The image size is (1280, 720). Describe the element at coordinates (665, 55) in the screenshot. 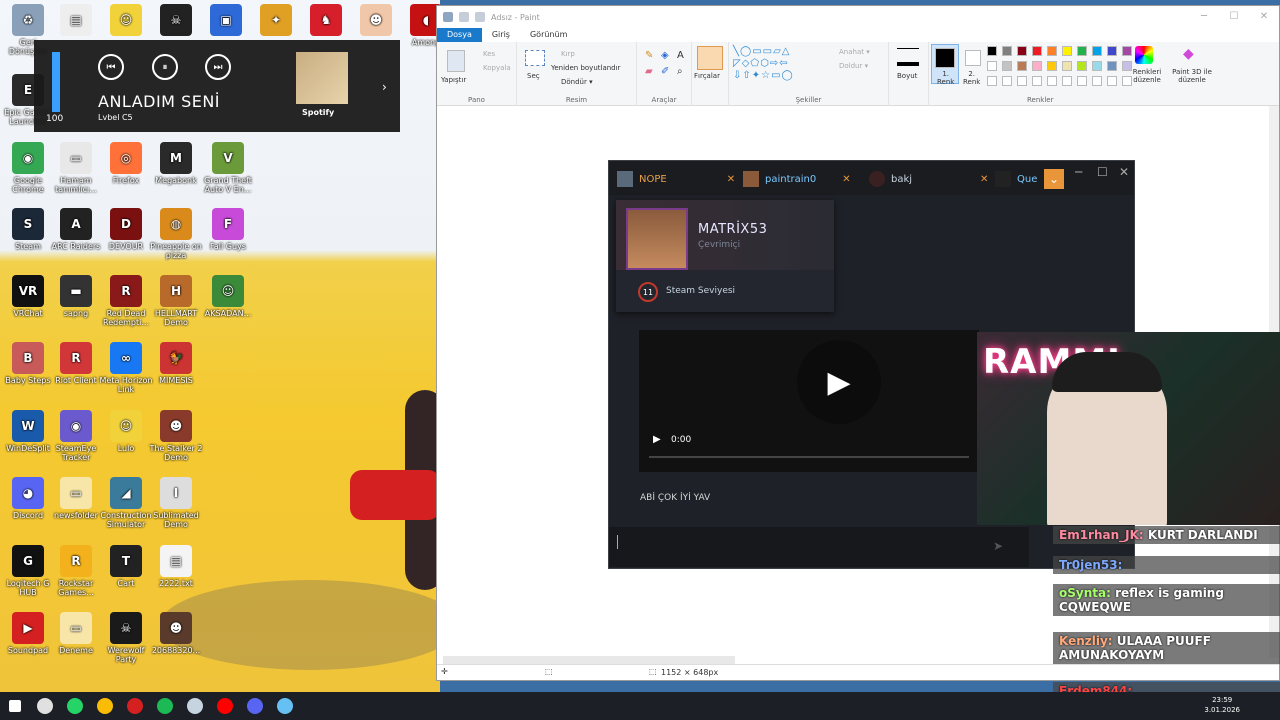

I see `fill-icon: ◈` at that location.